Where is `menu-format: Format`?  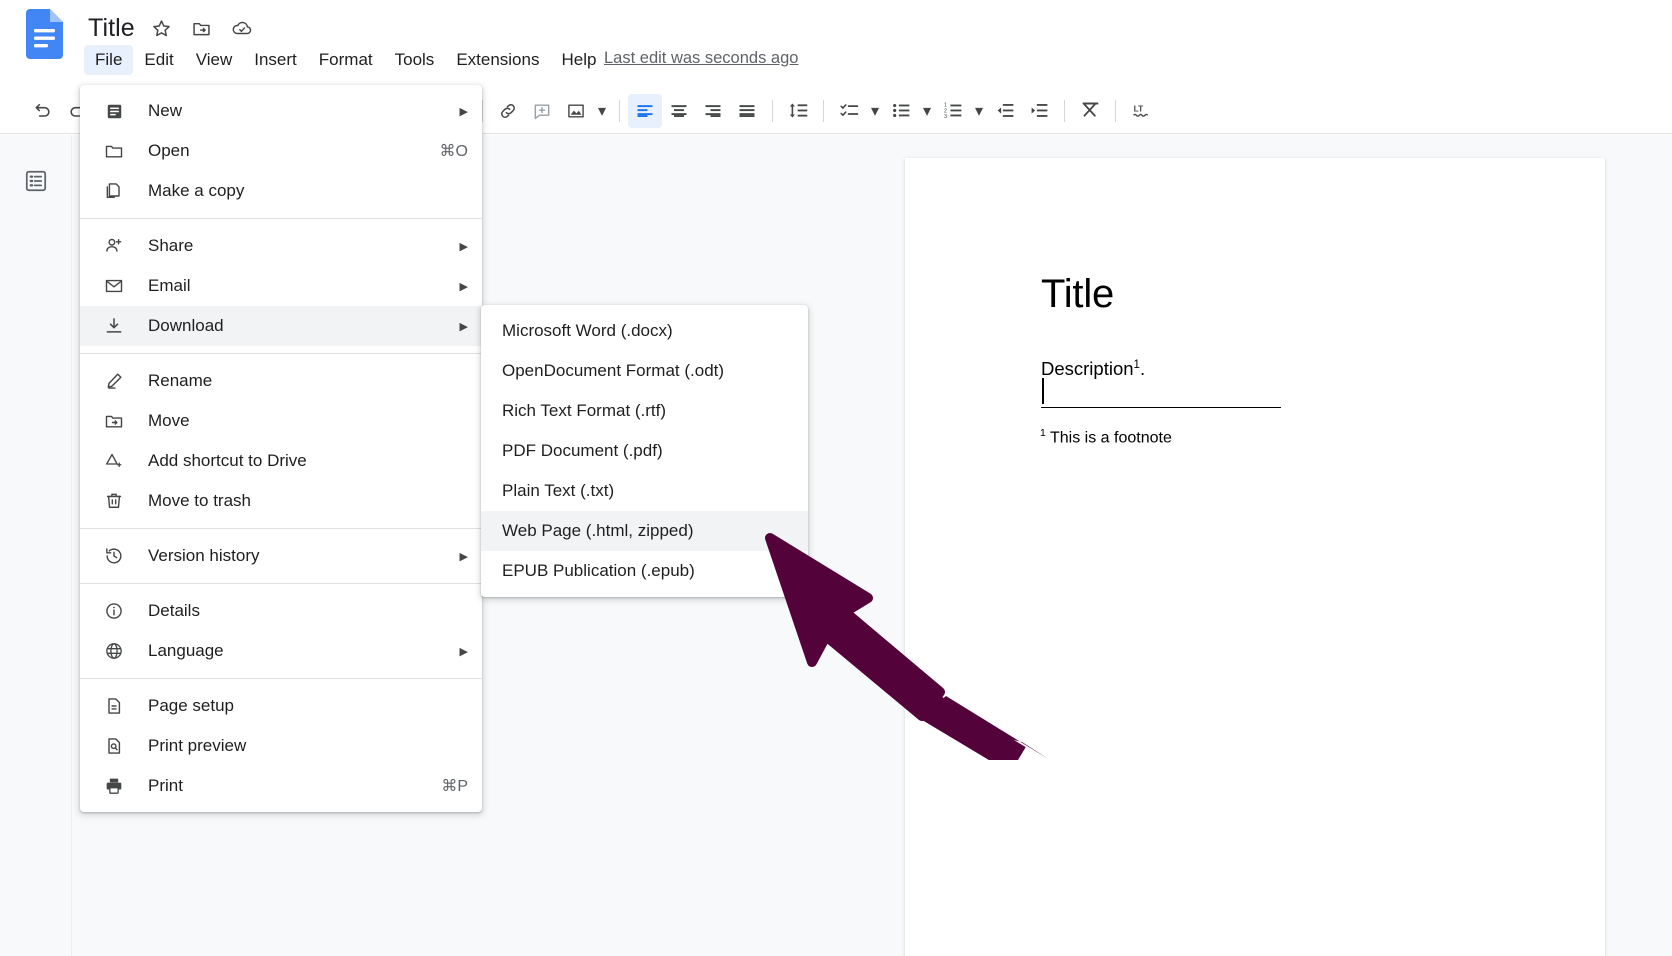 menu-format: Format is located at coordinates (346, 60).